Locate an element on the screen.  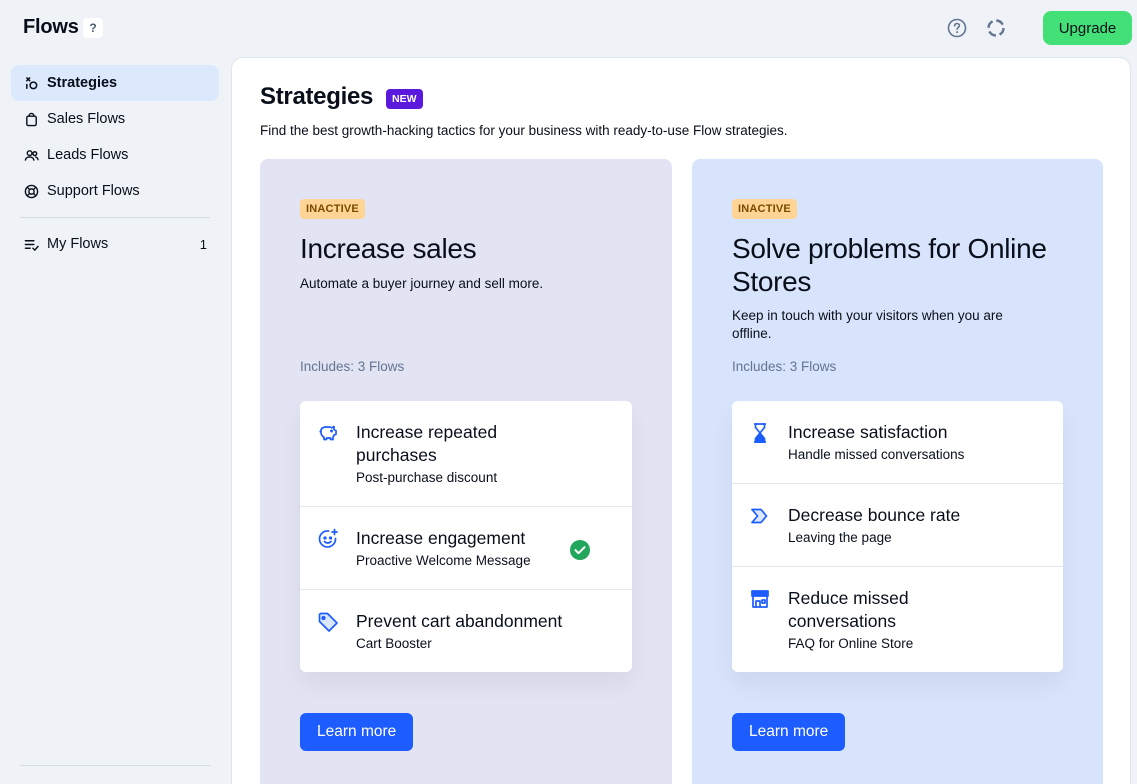
card-description: Automate a buyer journey and sell more. is located at coordinates (422, 283).